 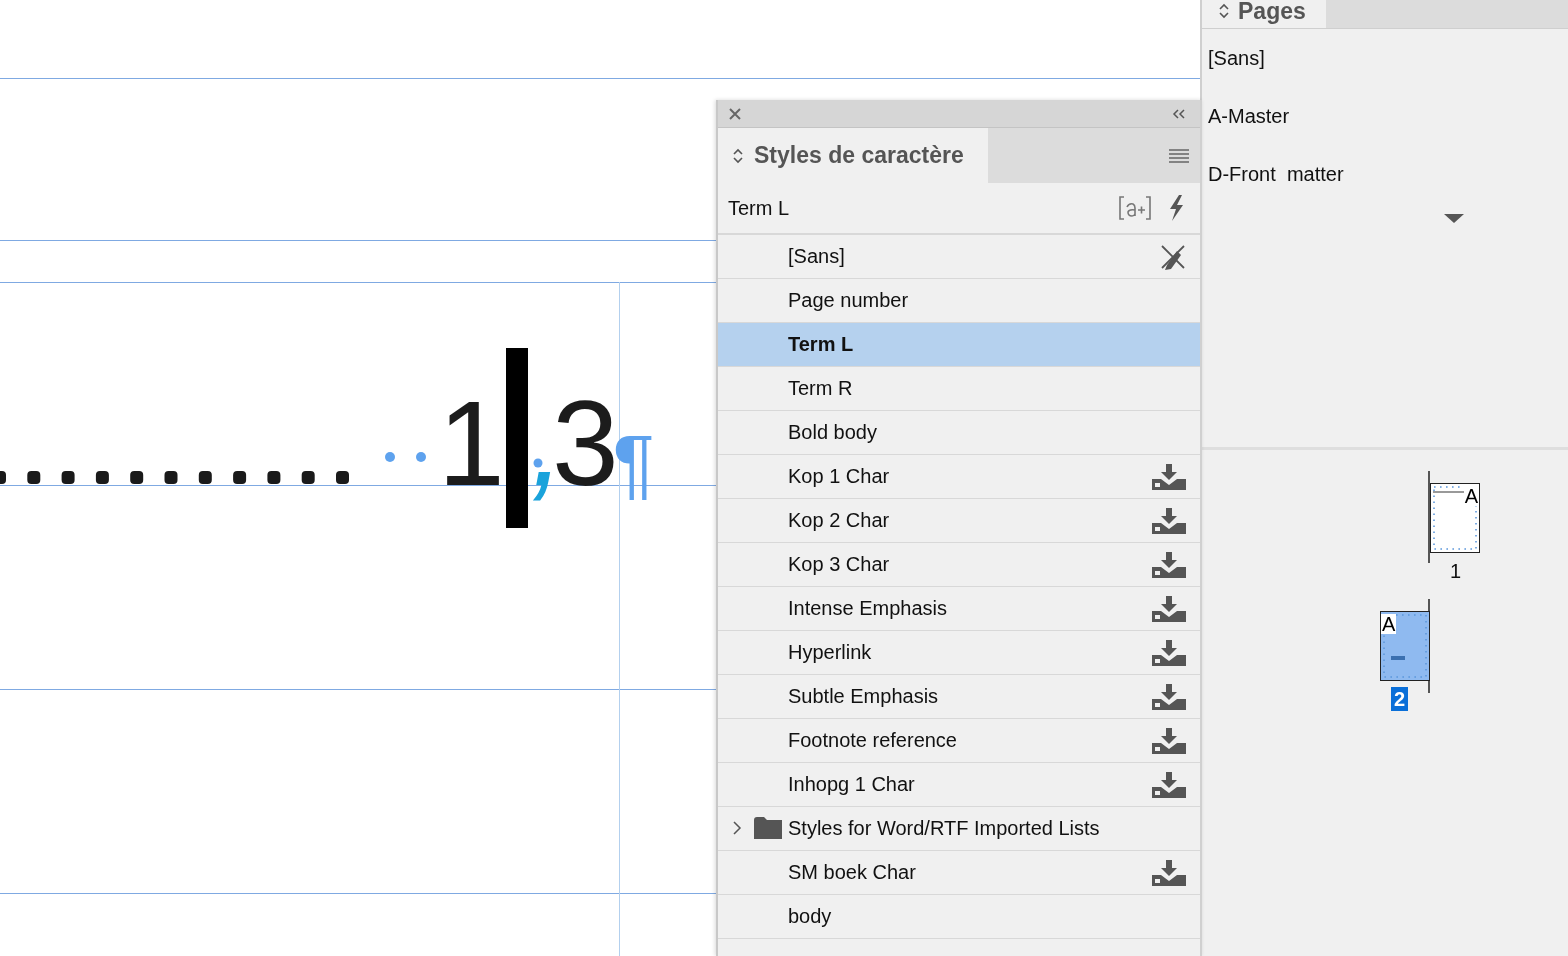 I want to click on new-style-icon, so click(x=1135, y=208).